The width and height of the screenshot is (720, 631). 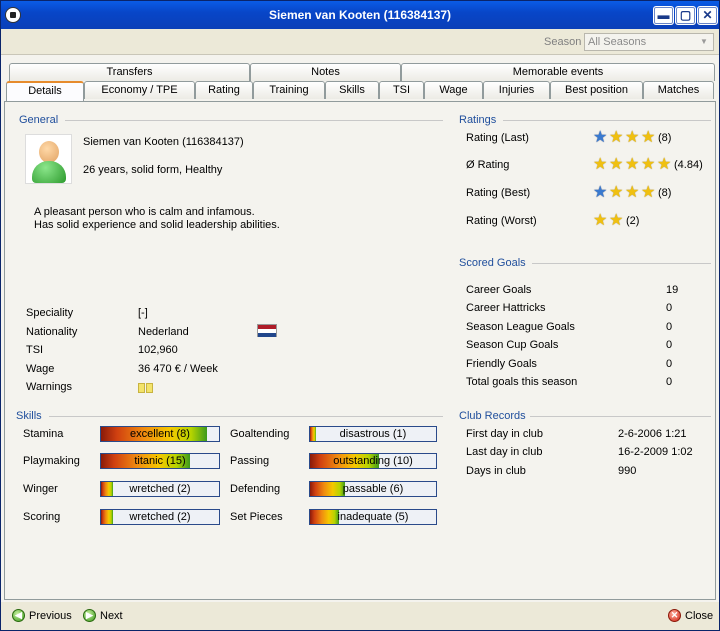 What do you see at coordinates (663, 15) in the screenshot?
I see `minimize-button: ▬` at bounding box center [663, 15].